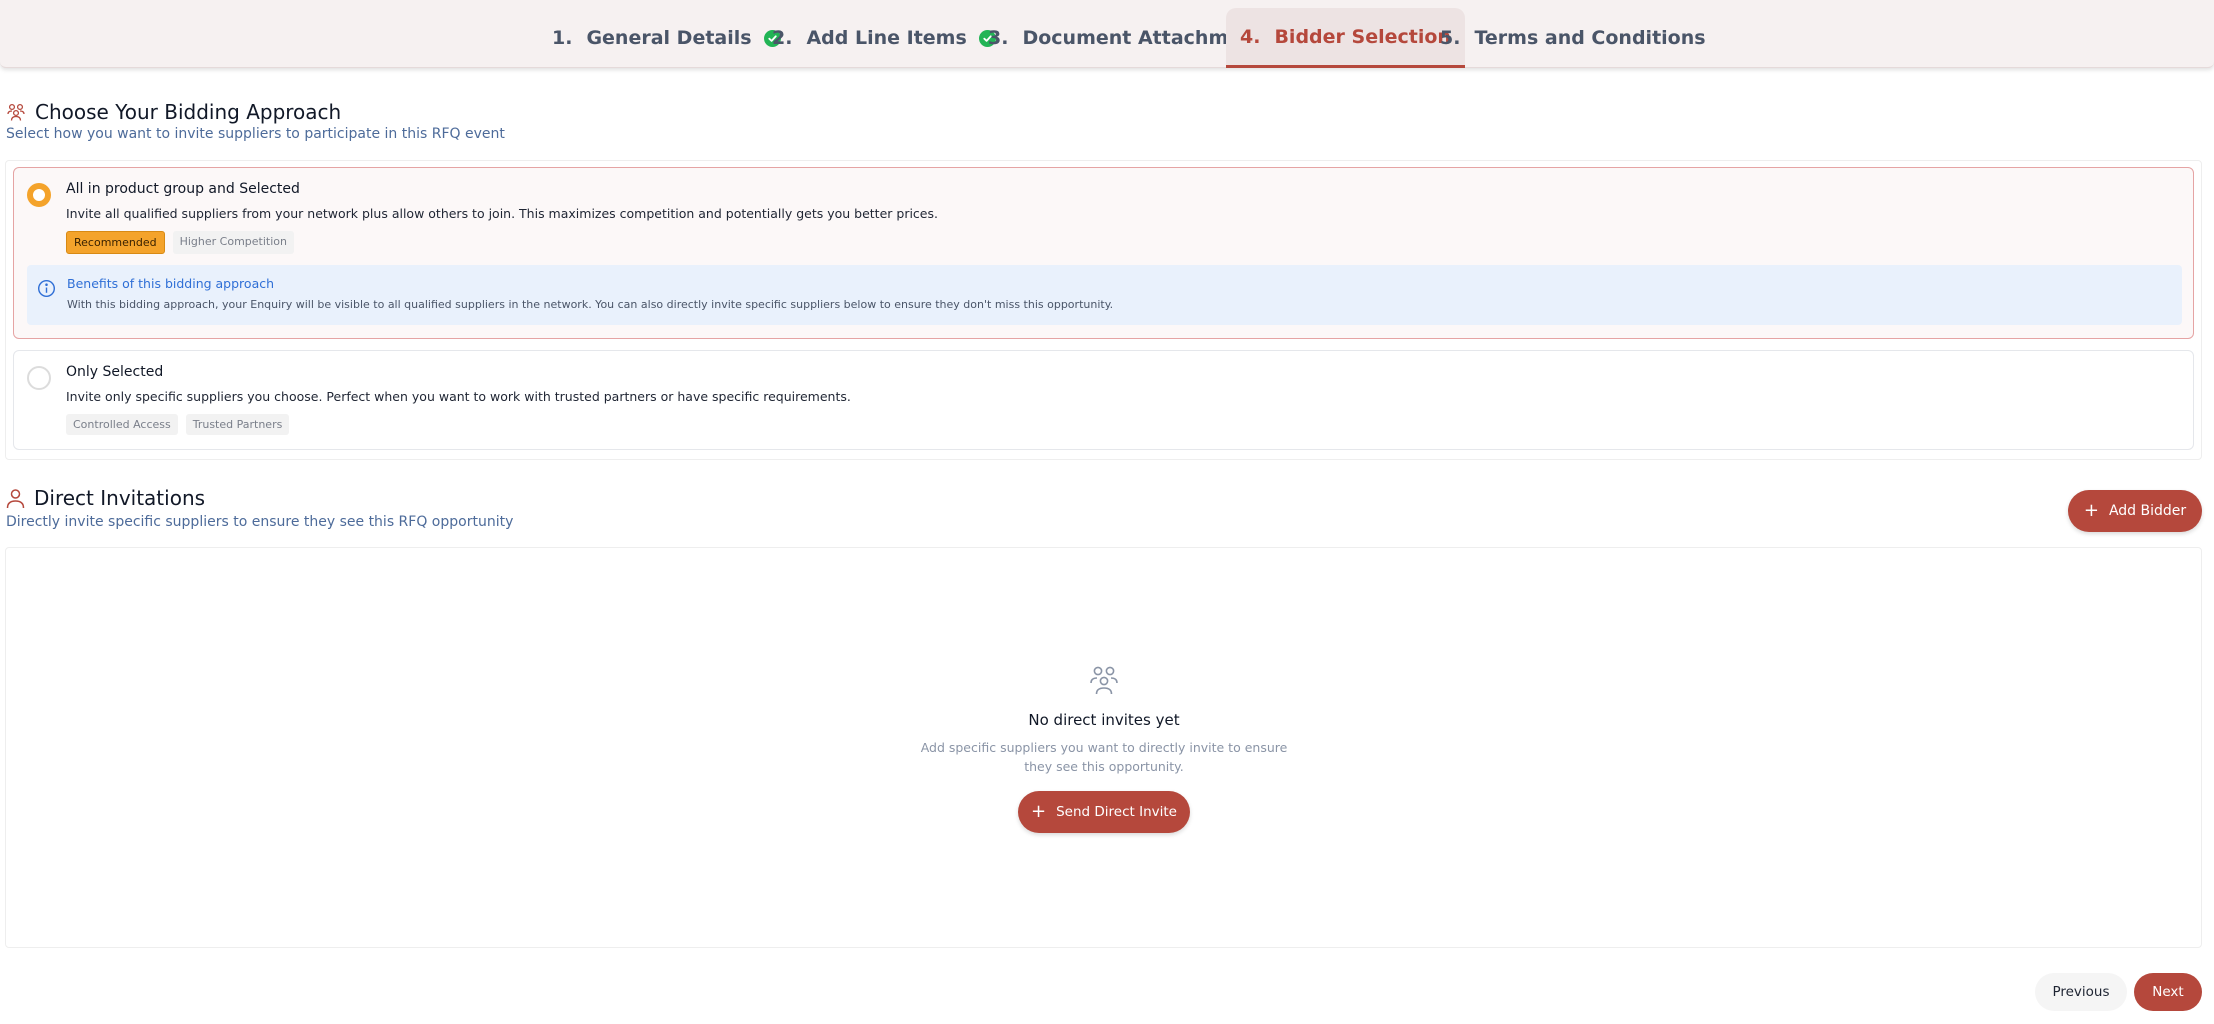 This screenshot has height=1024, width=2214. I want to click on step-number: 5., so click(1450, 38).